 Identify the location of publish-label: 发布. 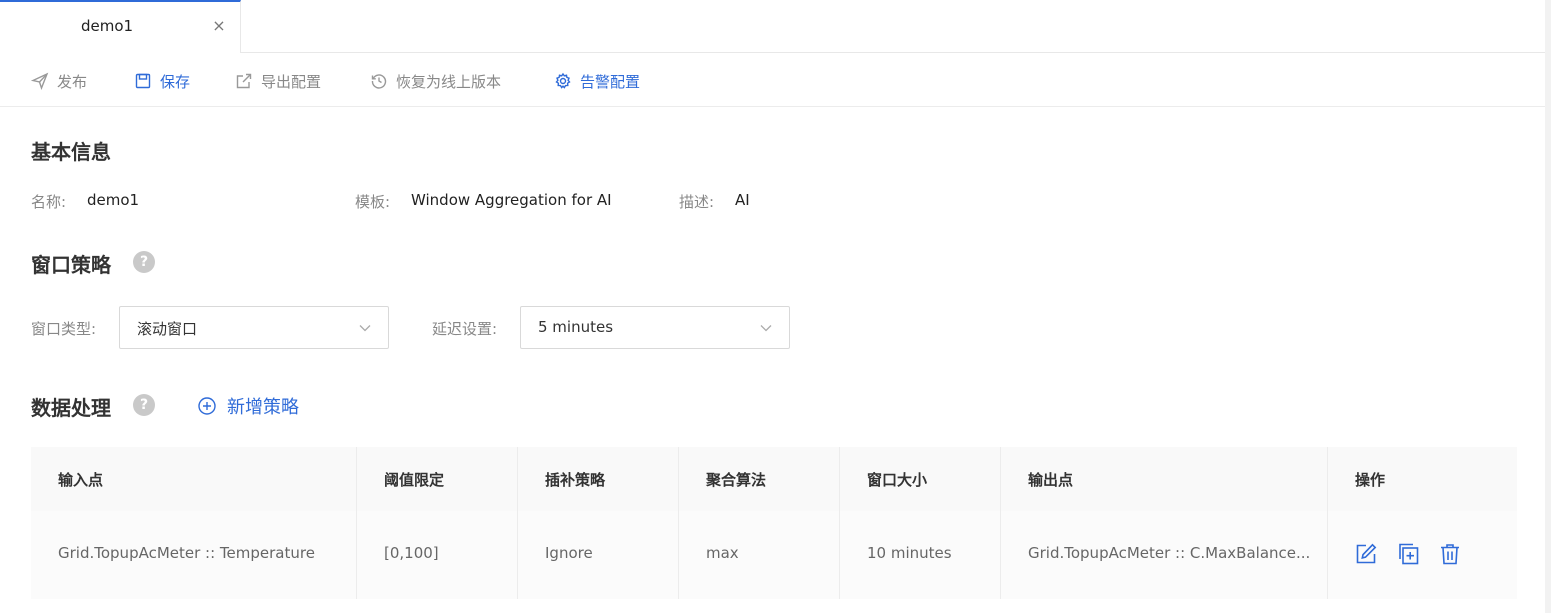
(72, 81).